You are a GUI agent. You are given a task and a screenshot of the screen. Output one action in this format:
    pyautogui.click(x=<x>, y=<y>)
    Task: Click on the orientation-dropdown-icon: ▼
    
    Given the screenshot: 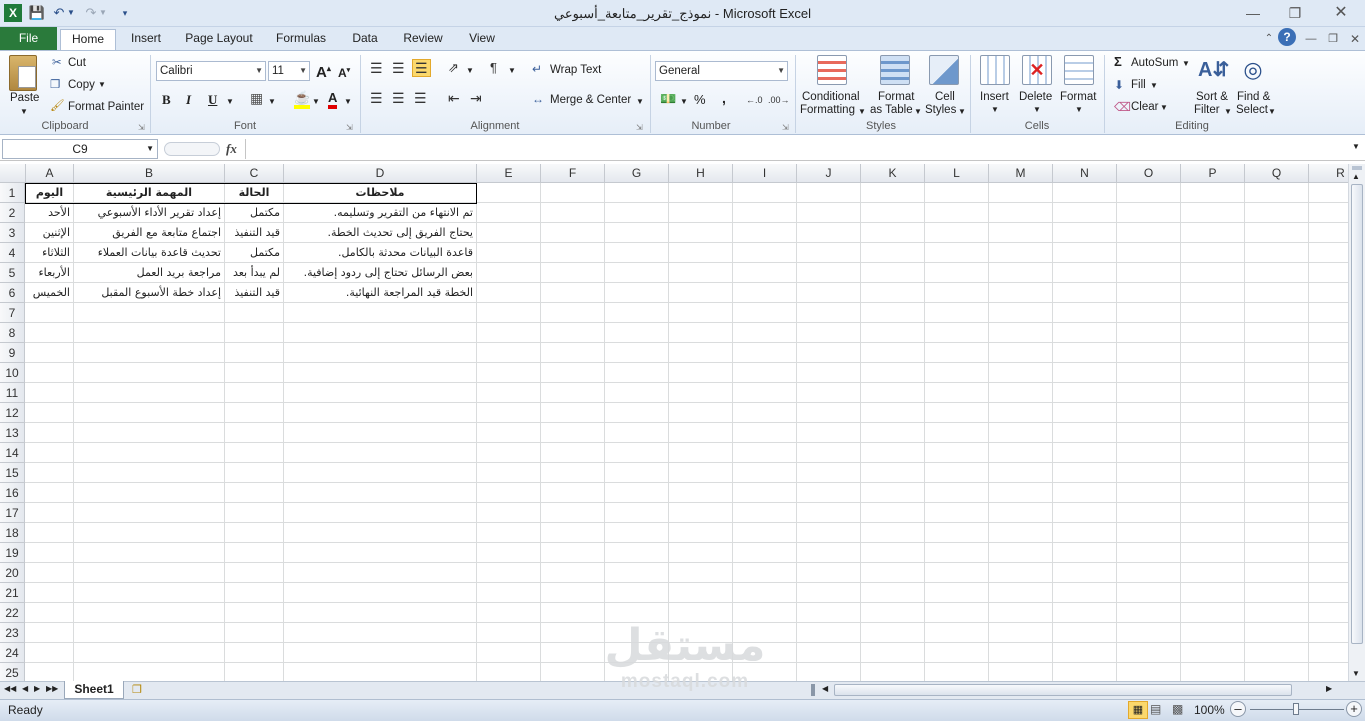 What is the action you would take?
    pyautogui.click(x=470, y=71)
    